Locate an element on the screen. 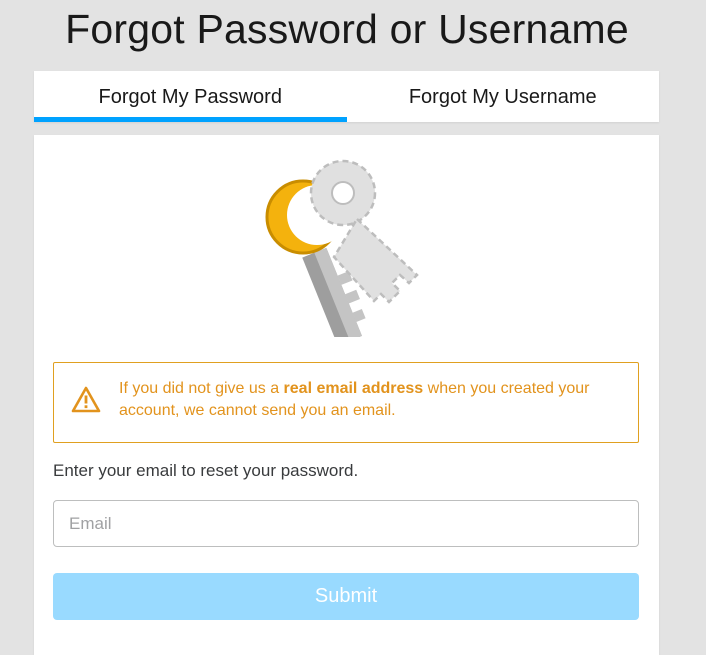 The width and height of the screenshot is (706, 655). tab-forgot-username: Forgot My Username is located at coordinates (503, 96).